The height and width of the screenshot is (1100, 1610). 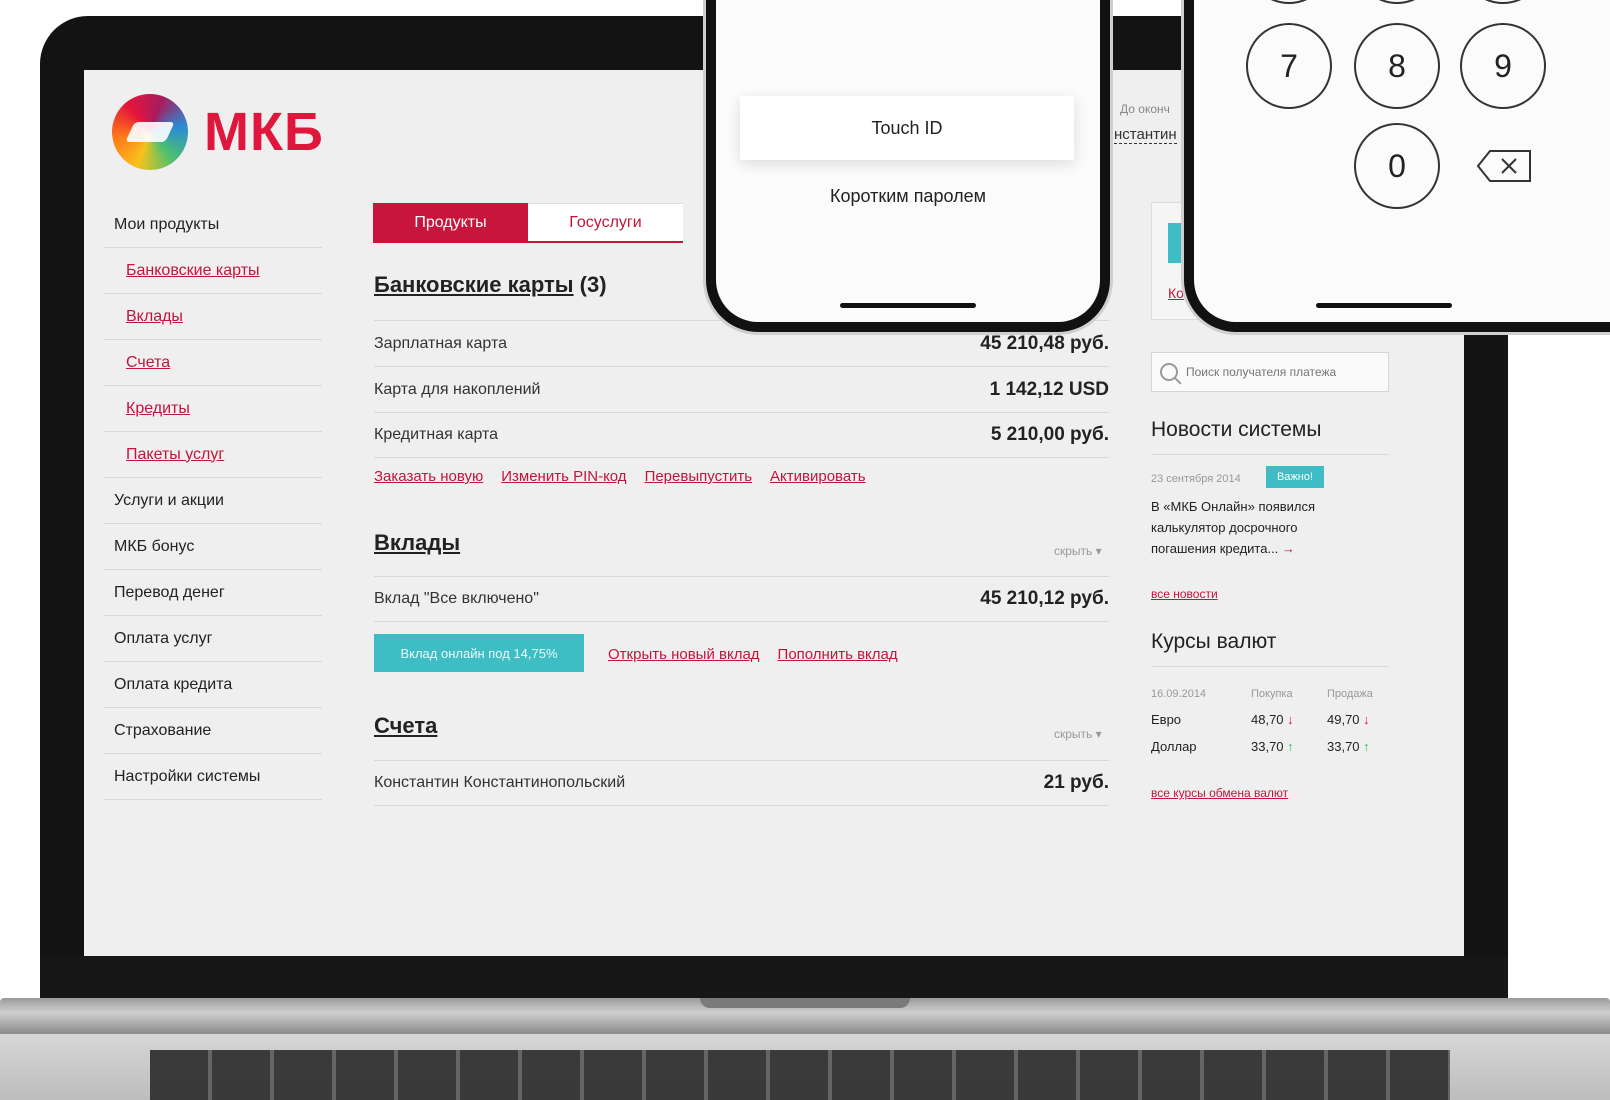 I want to click on row-name: Кредитная карта, so click(x=436, y=434).